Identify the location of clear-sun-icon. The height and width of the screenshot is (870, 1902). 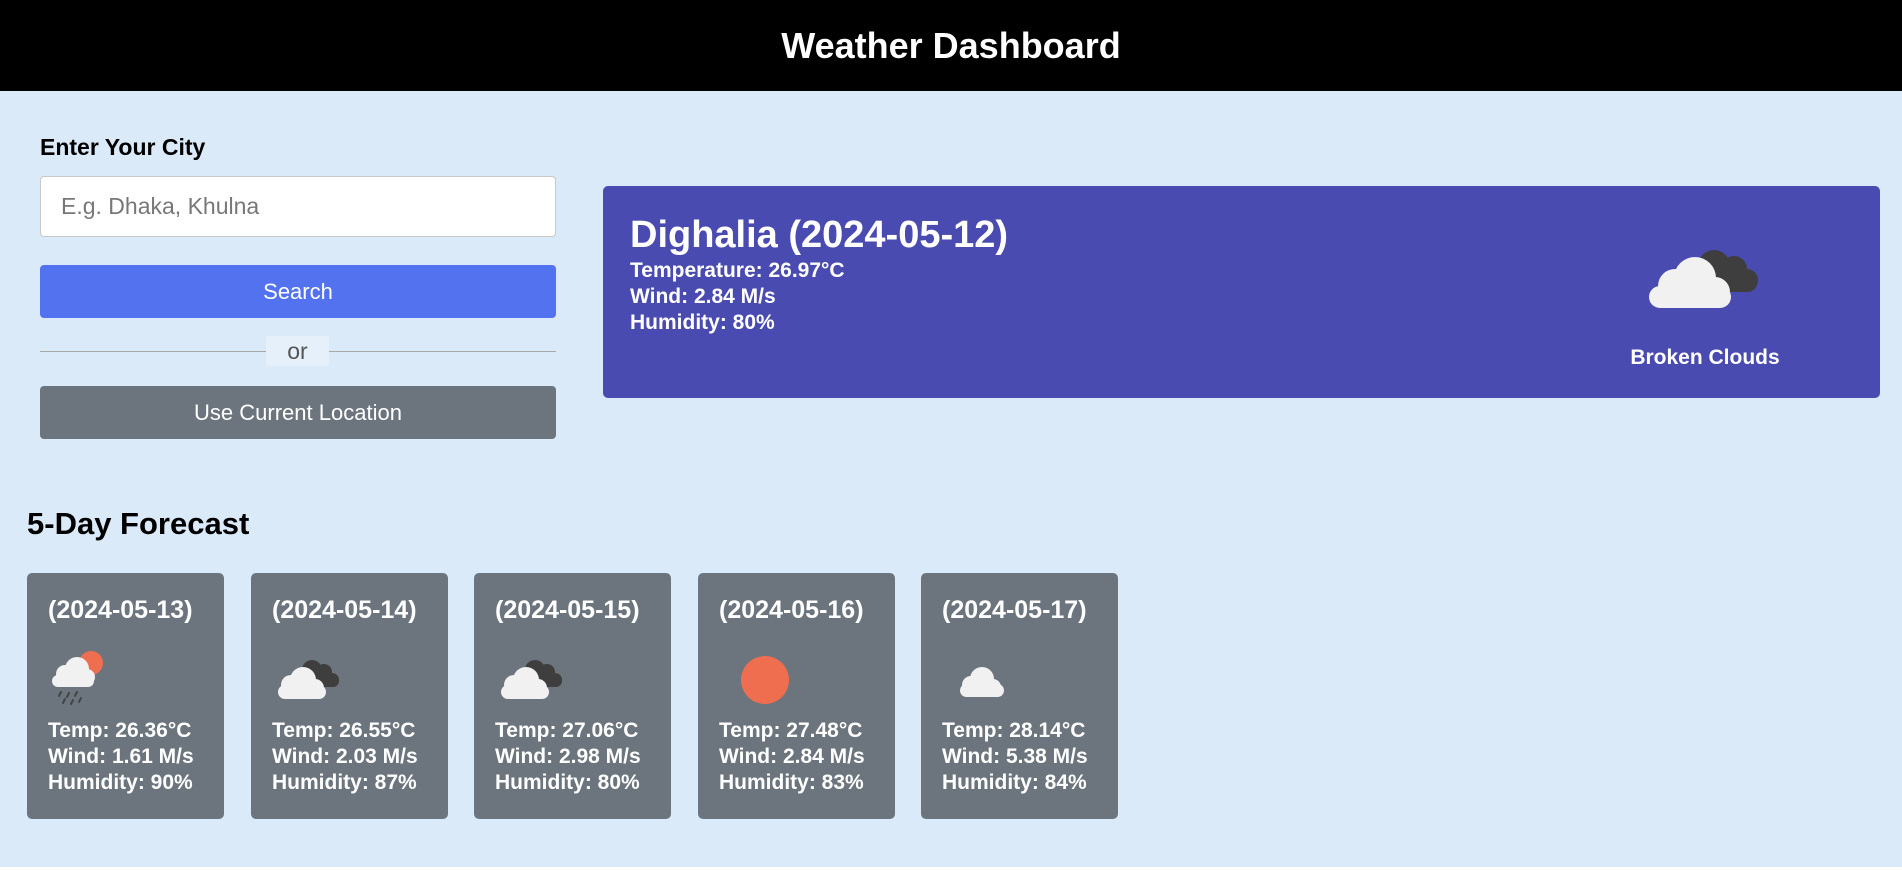
(765, 680).